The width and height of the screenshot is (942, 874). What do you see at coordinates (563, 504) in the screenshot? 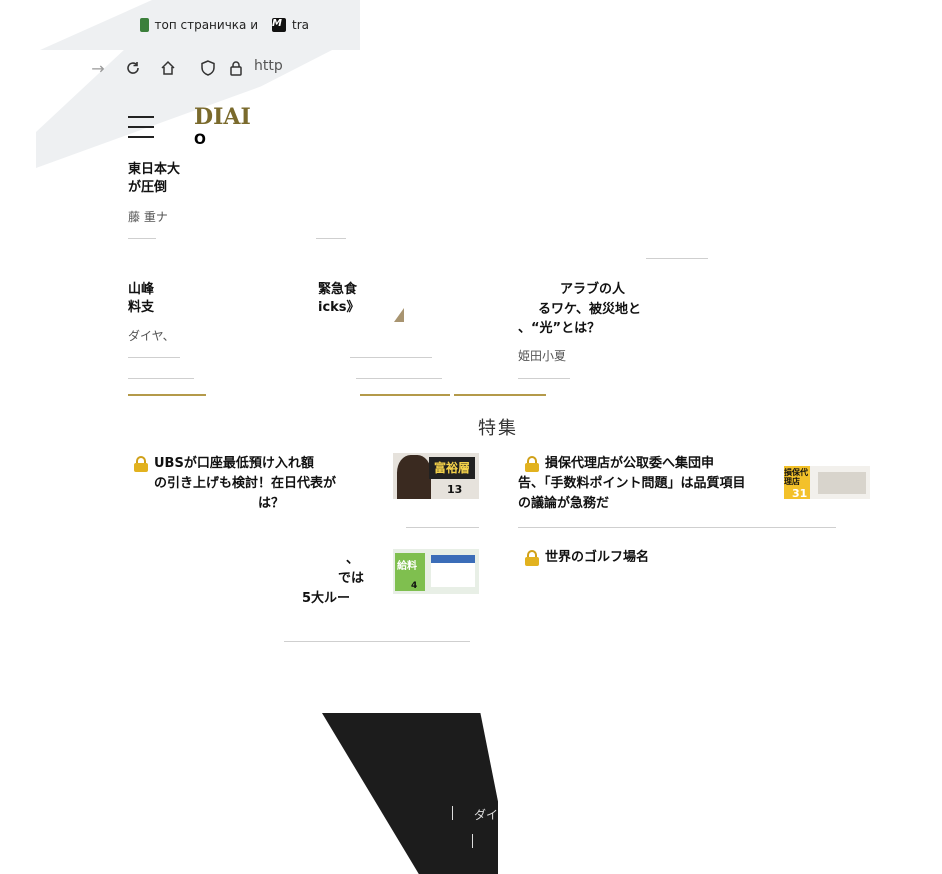
I see `feature-title-line: の議論が急務だ` at bounding box center [563, 504].